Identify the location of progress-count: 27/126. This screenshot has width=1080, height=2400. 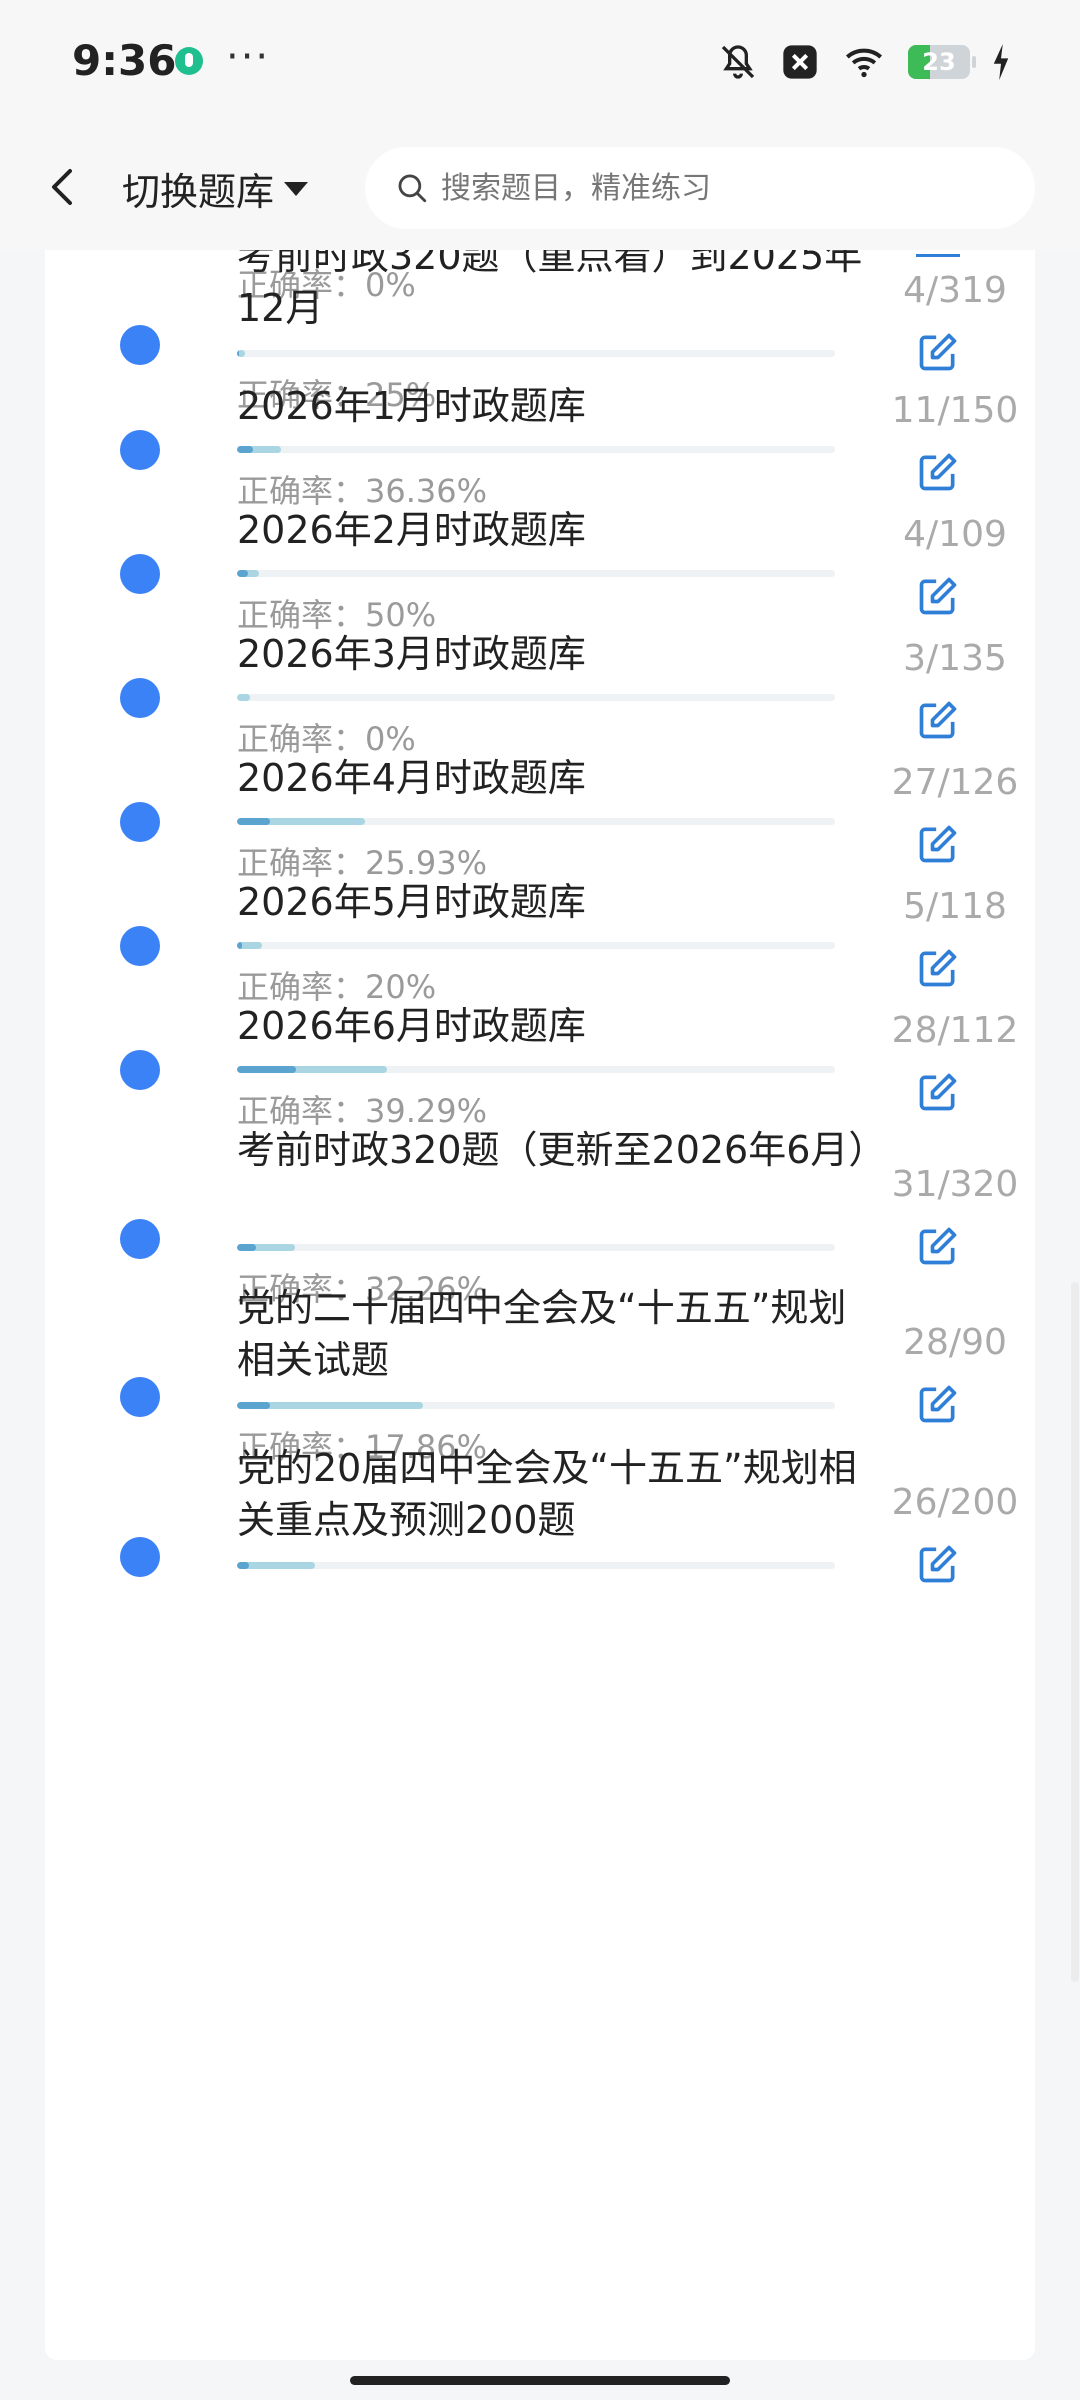
(955, 782).